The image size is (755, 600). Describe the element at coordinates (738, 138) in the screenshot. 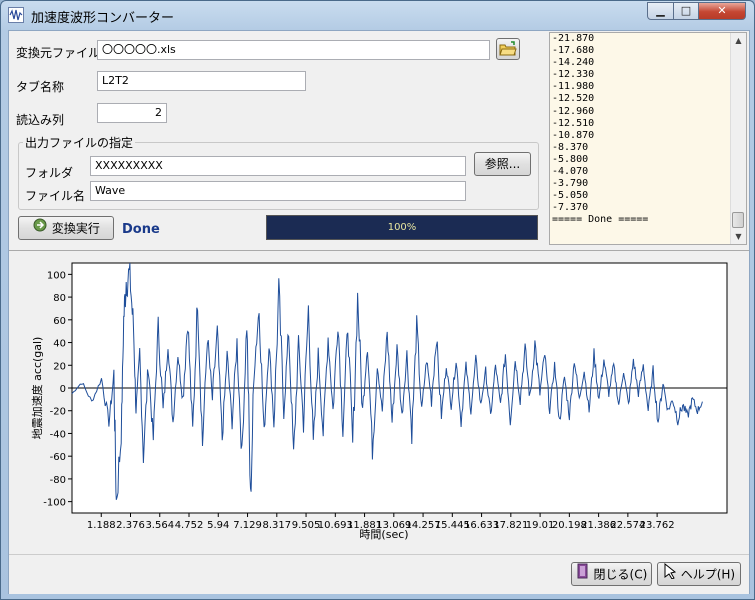

I see `log-scrollbar: ▲ ▼` at that location.